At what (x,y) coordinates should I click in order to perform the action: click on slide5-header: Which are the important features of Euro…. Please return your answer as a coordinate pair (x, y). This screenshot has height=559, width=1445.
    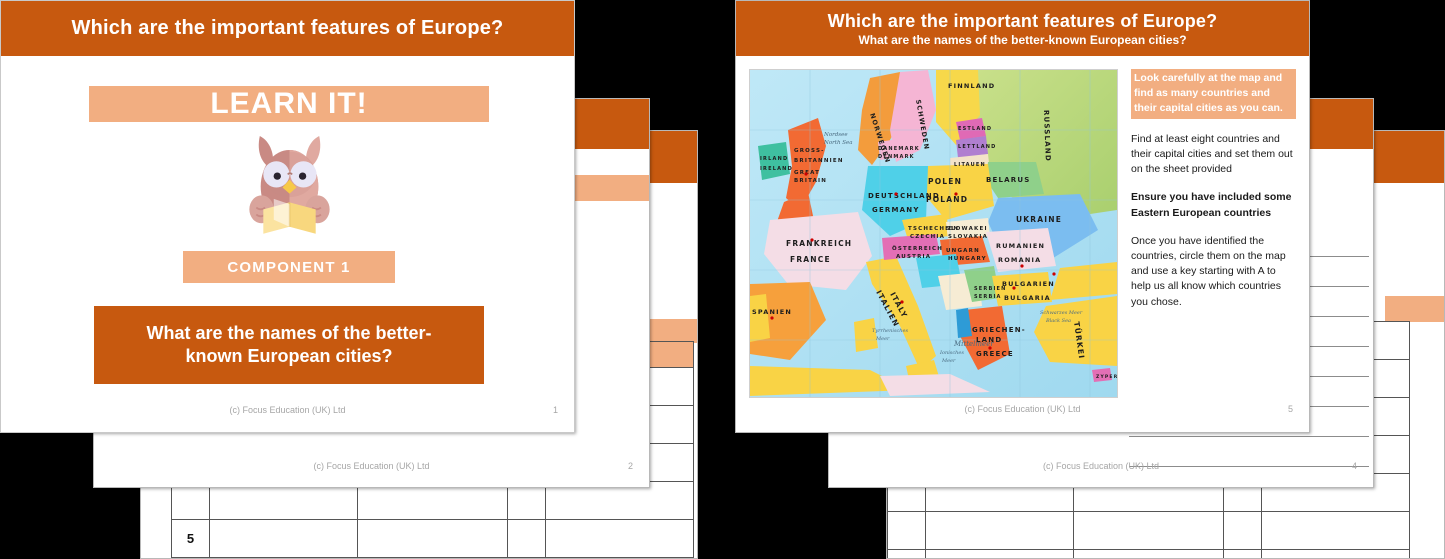
    Looking at the image, I should click on (1022, 28).